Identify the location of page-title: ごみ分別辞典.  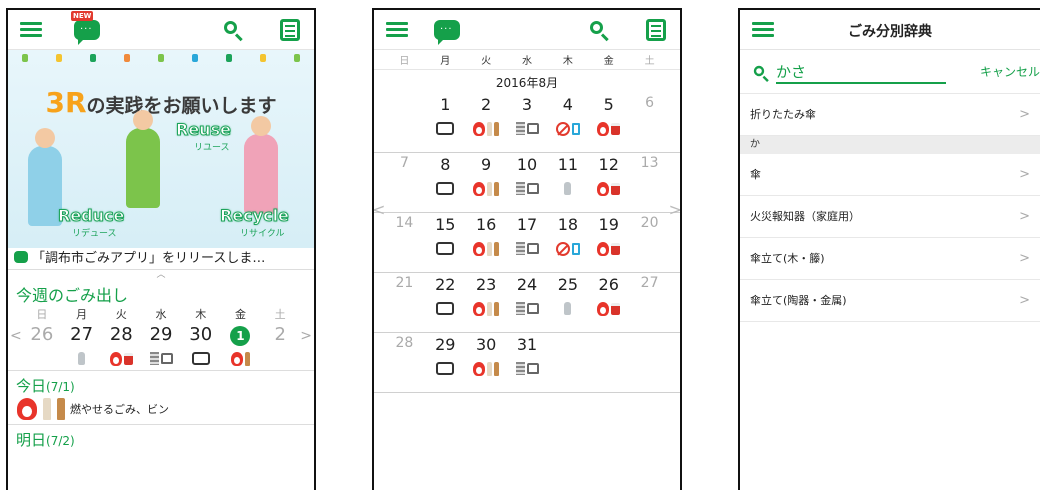
(890, 32).